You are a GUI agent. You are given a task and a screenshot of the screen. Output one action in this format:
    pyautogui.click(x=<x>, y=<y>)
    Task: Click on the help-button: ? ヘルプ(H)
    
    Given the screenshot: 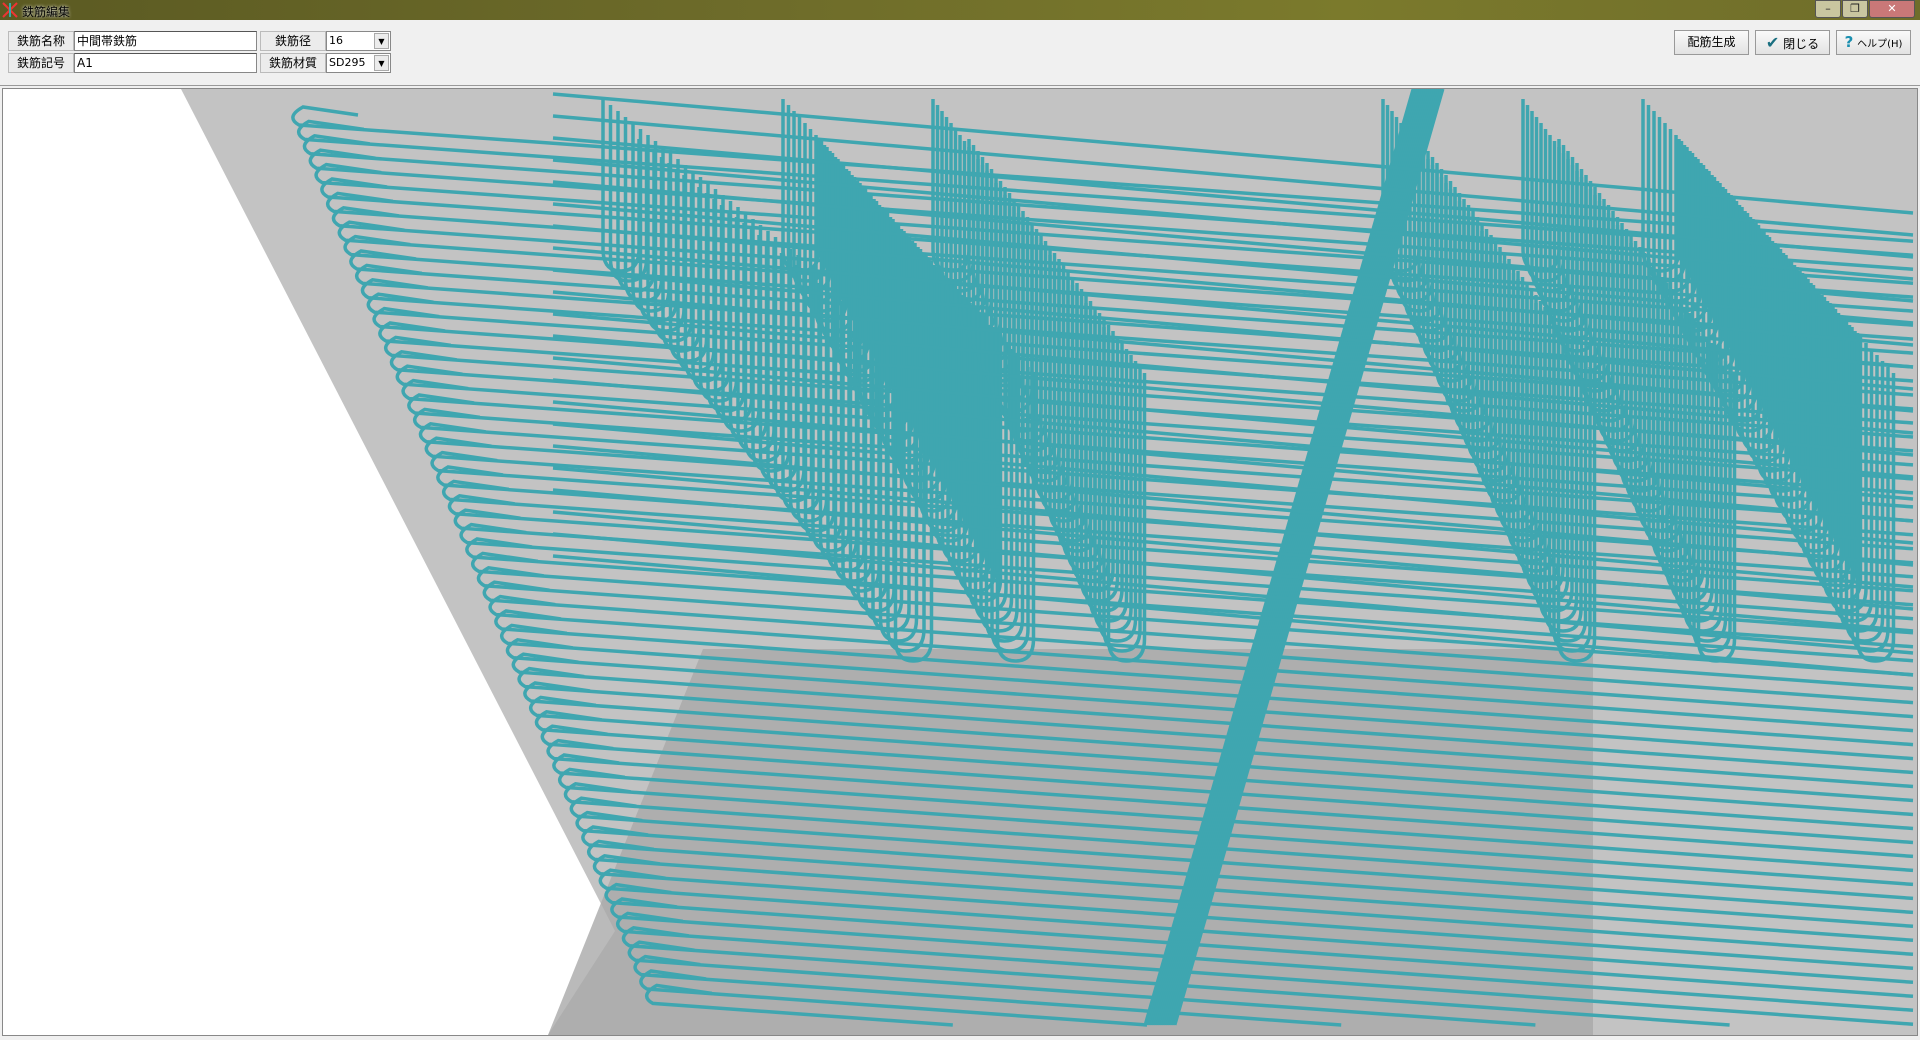 What is the action you would take?
    pyautogui.click(x=1873, y=42)
    